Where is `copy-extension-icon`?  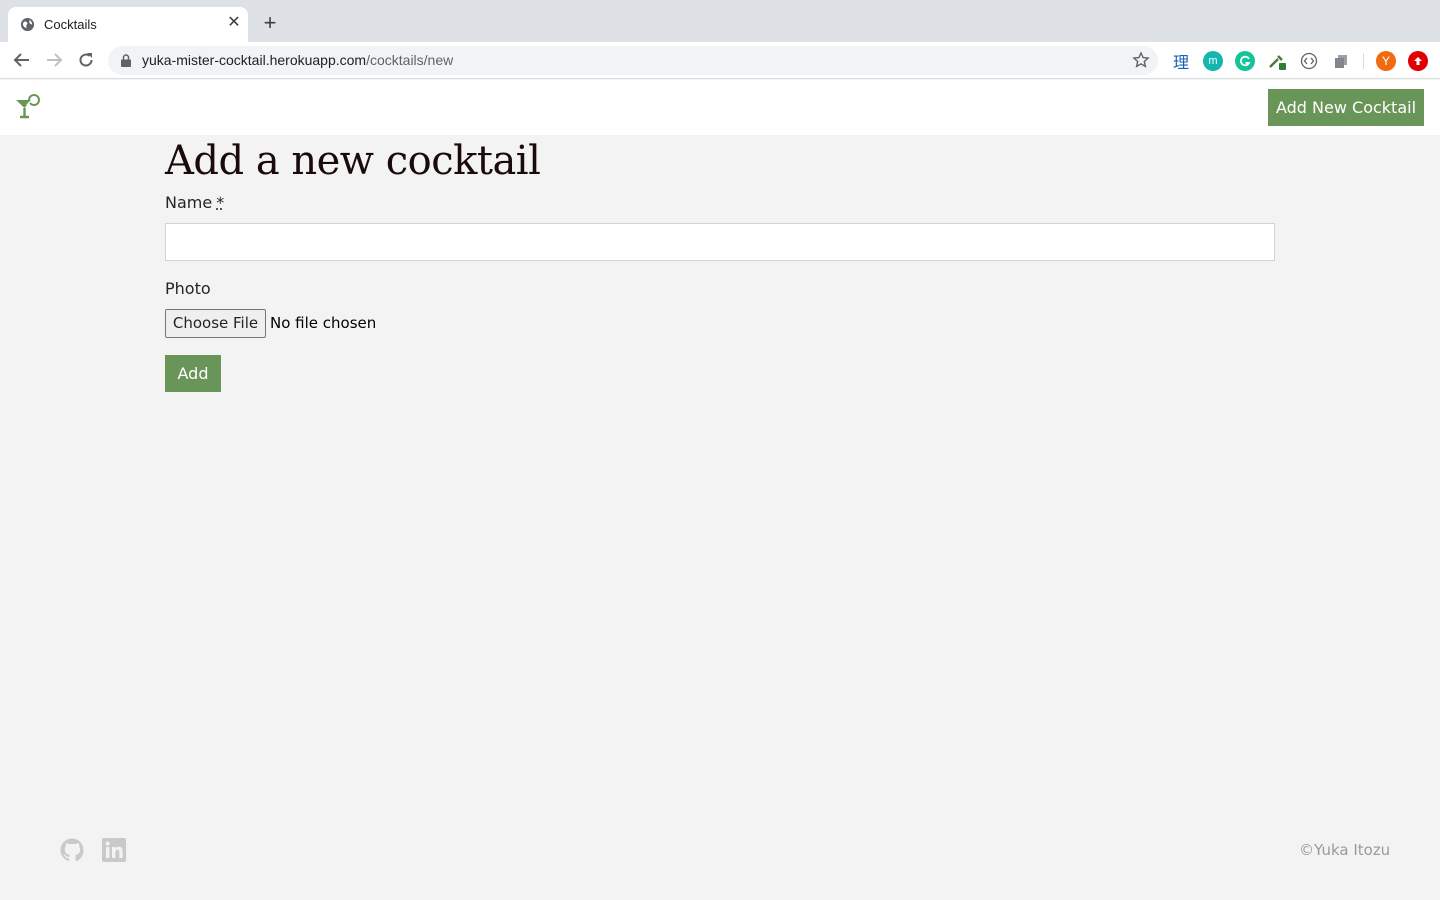
copy-extension-icon is located at coordinates (1341, 61).